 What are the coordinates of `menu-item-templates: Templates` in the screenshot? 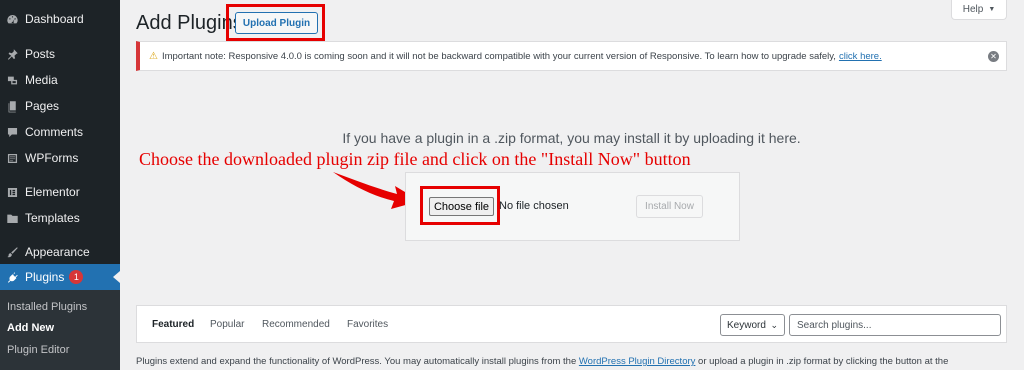 It's located at (60, 218).